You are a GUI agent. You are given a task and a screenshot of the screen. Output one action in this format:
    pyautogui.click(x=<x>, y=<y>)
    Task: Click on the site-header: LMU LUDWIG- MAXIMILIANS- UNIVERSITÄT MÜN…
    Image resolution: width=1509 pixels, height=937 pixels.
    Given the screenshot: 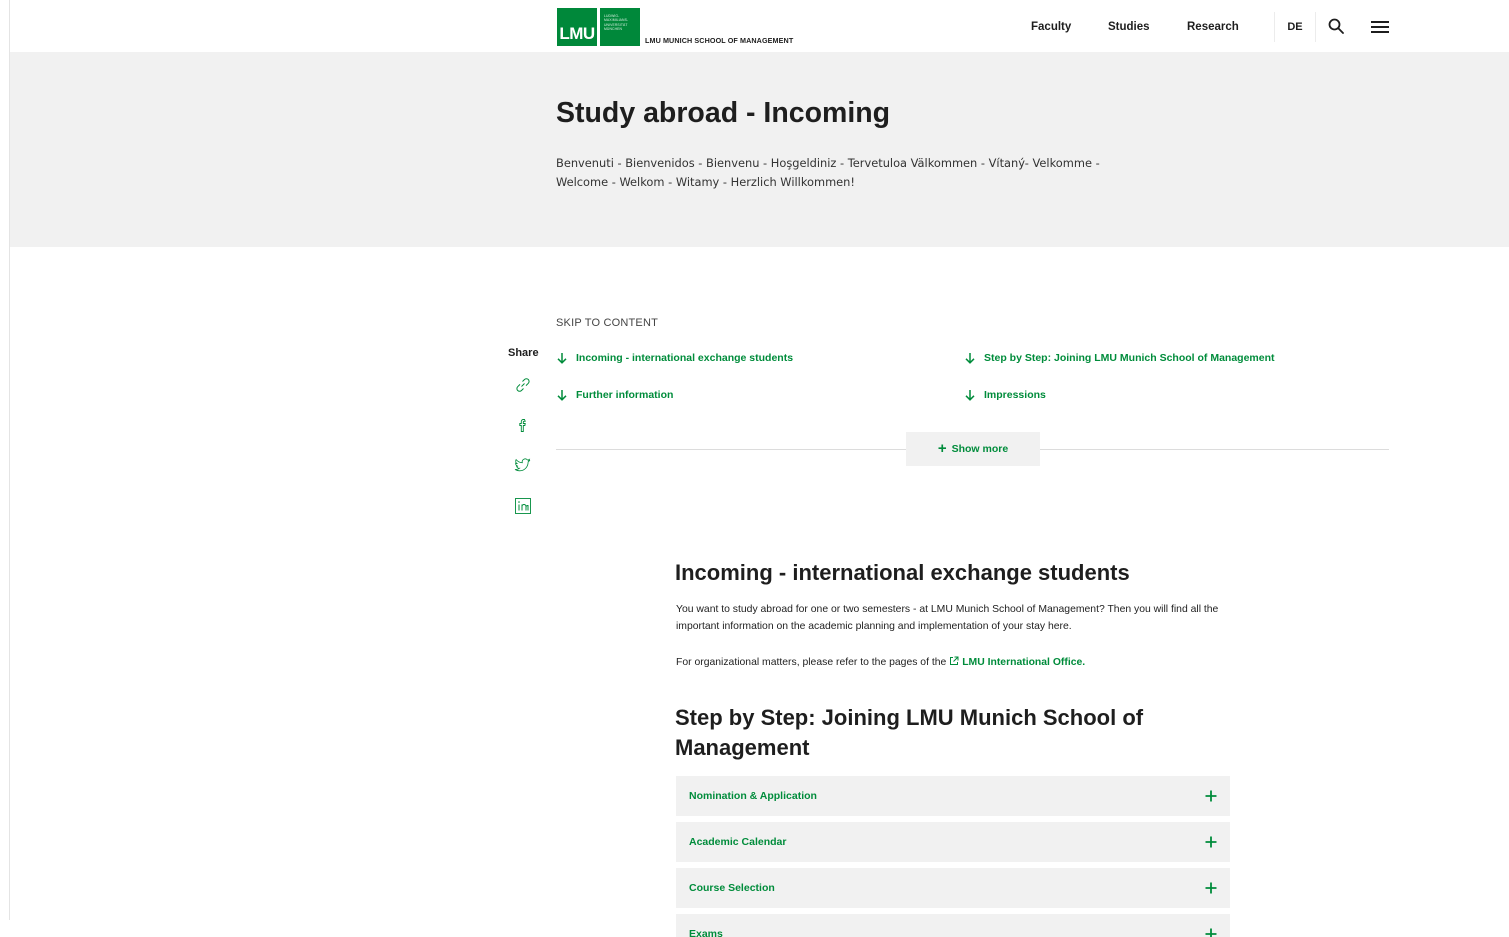 What is the action you would take?
    pyautogui.click(x=759, y=26)
    